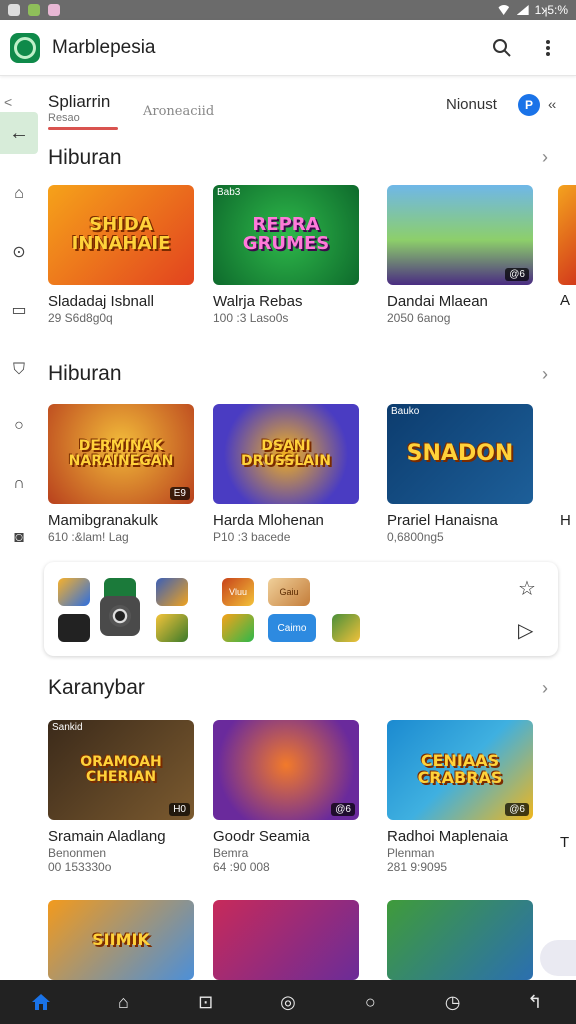 The height and width of the screenshot is (1024, 576). I want to click on game-title: Sladadaj Isbnall, so click(101, 301).